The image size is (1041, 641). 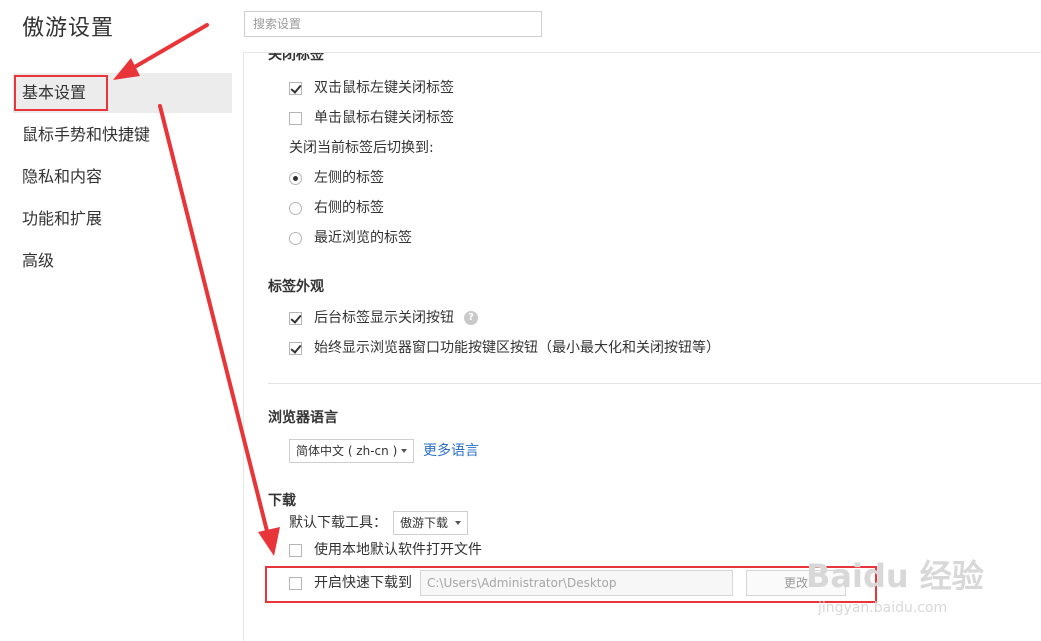 What do you see at coordinates (883, 608) in the screenshot?
I see `watermark-url: jingyan.baidu.com` at bounding box center [883, 608].